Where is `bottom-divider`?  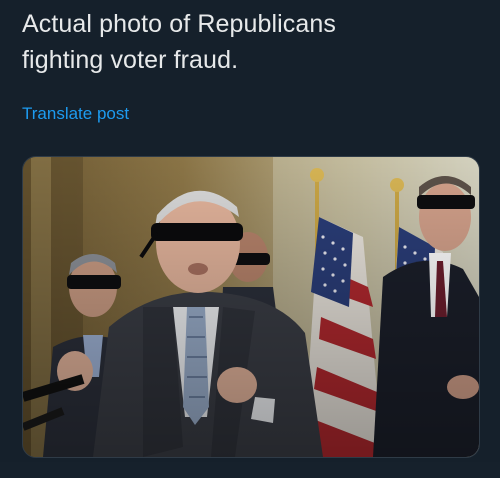
bottom-divider is located at coordinates (250, 470).